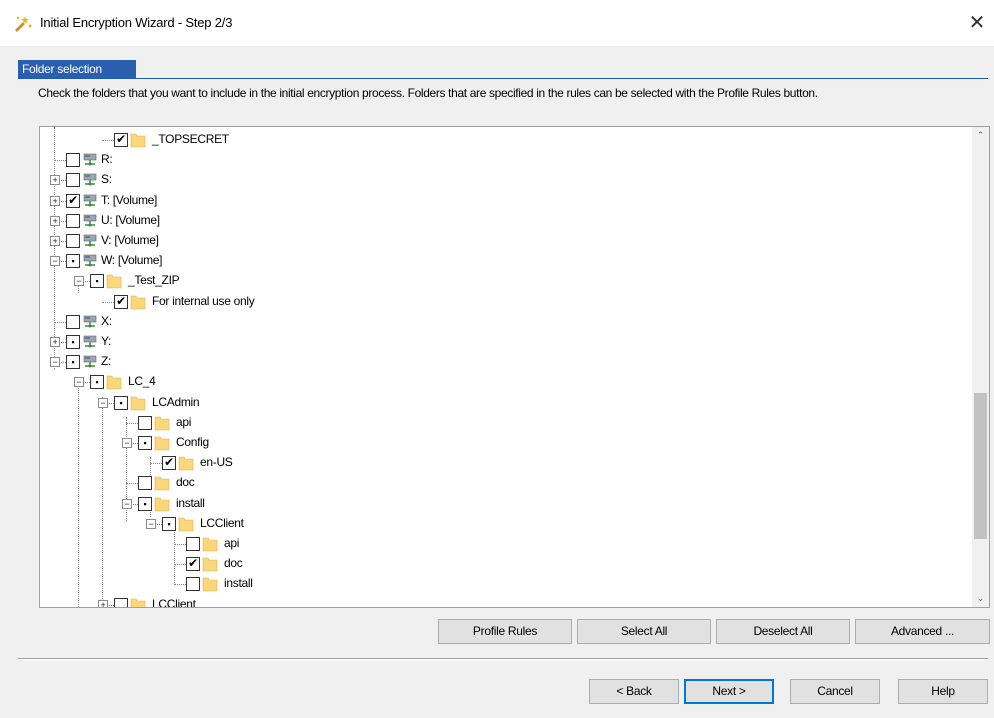 The image size is (994, 718). Describe the element at coordinates (107, 159) in the screenshot. I see `tree-item-label: R:` at that location.